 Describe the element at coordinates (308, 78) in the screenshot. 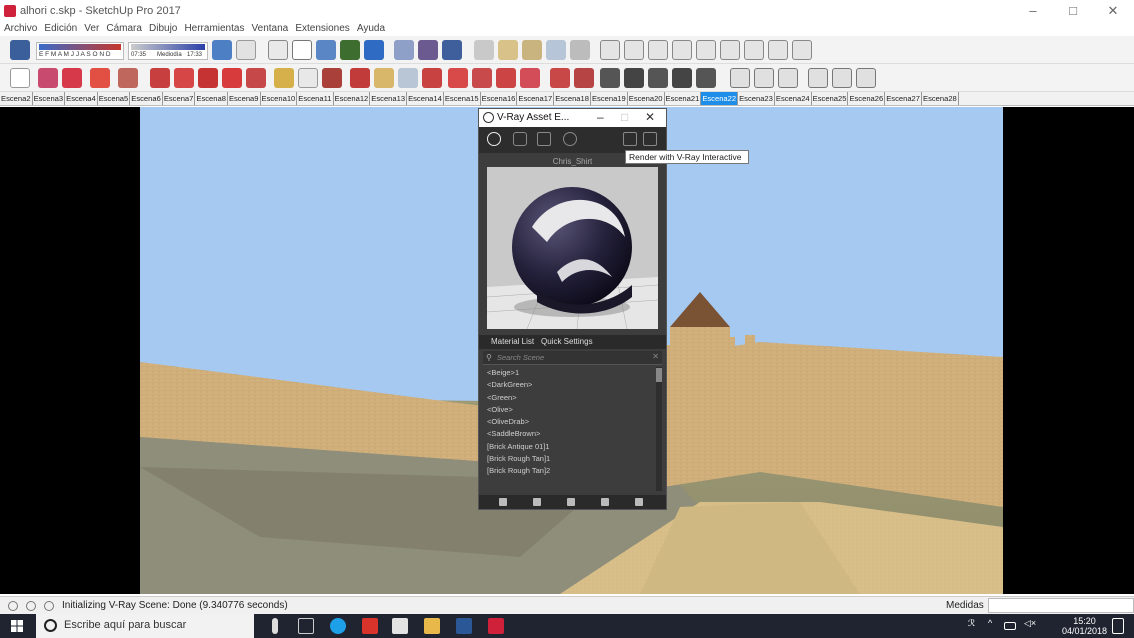

I see `text-icon` at that location.